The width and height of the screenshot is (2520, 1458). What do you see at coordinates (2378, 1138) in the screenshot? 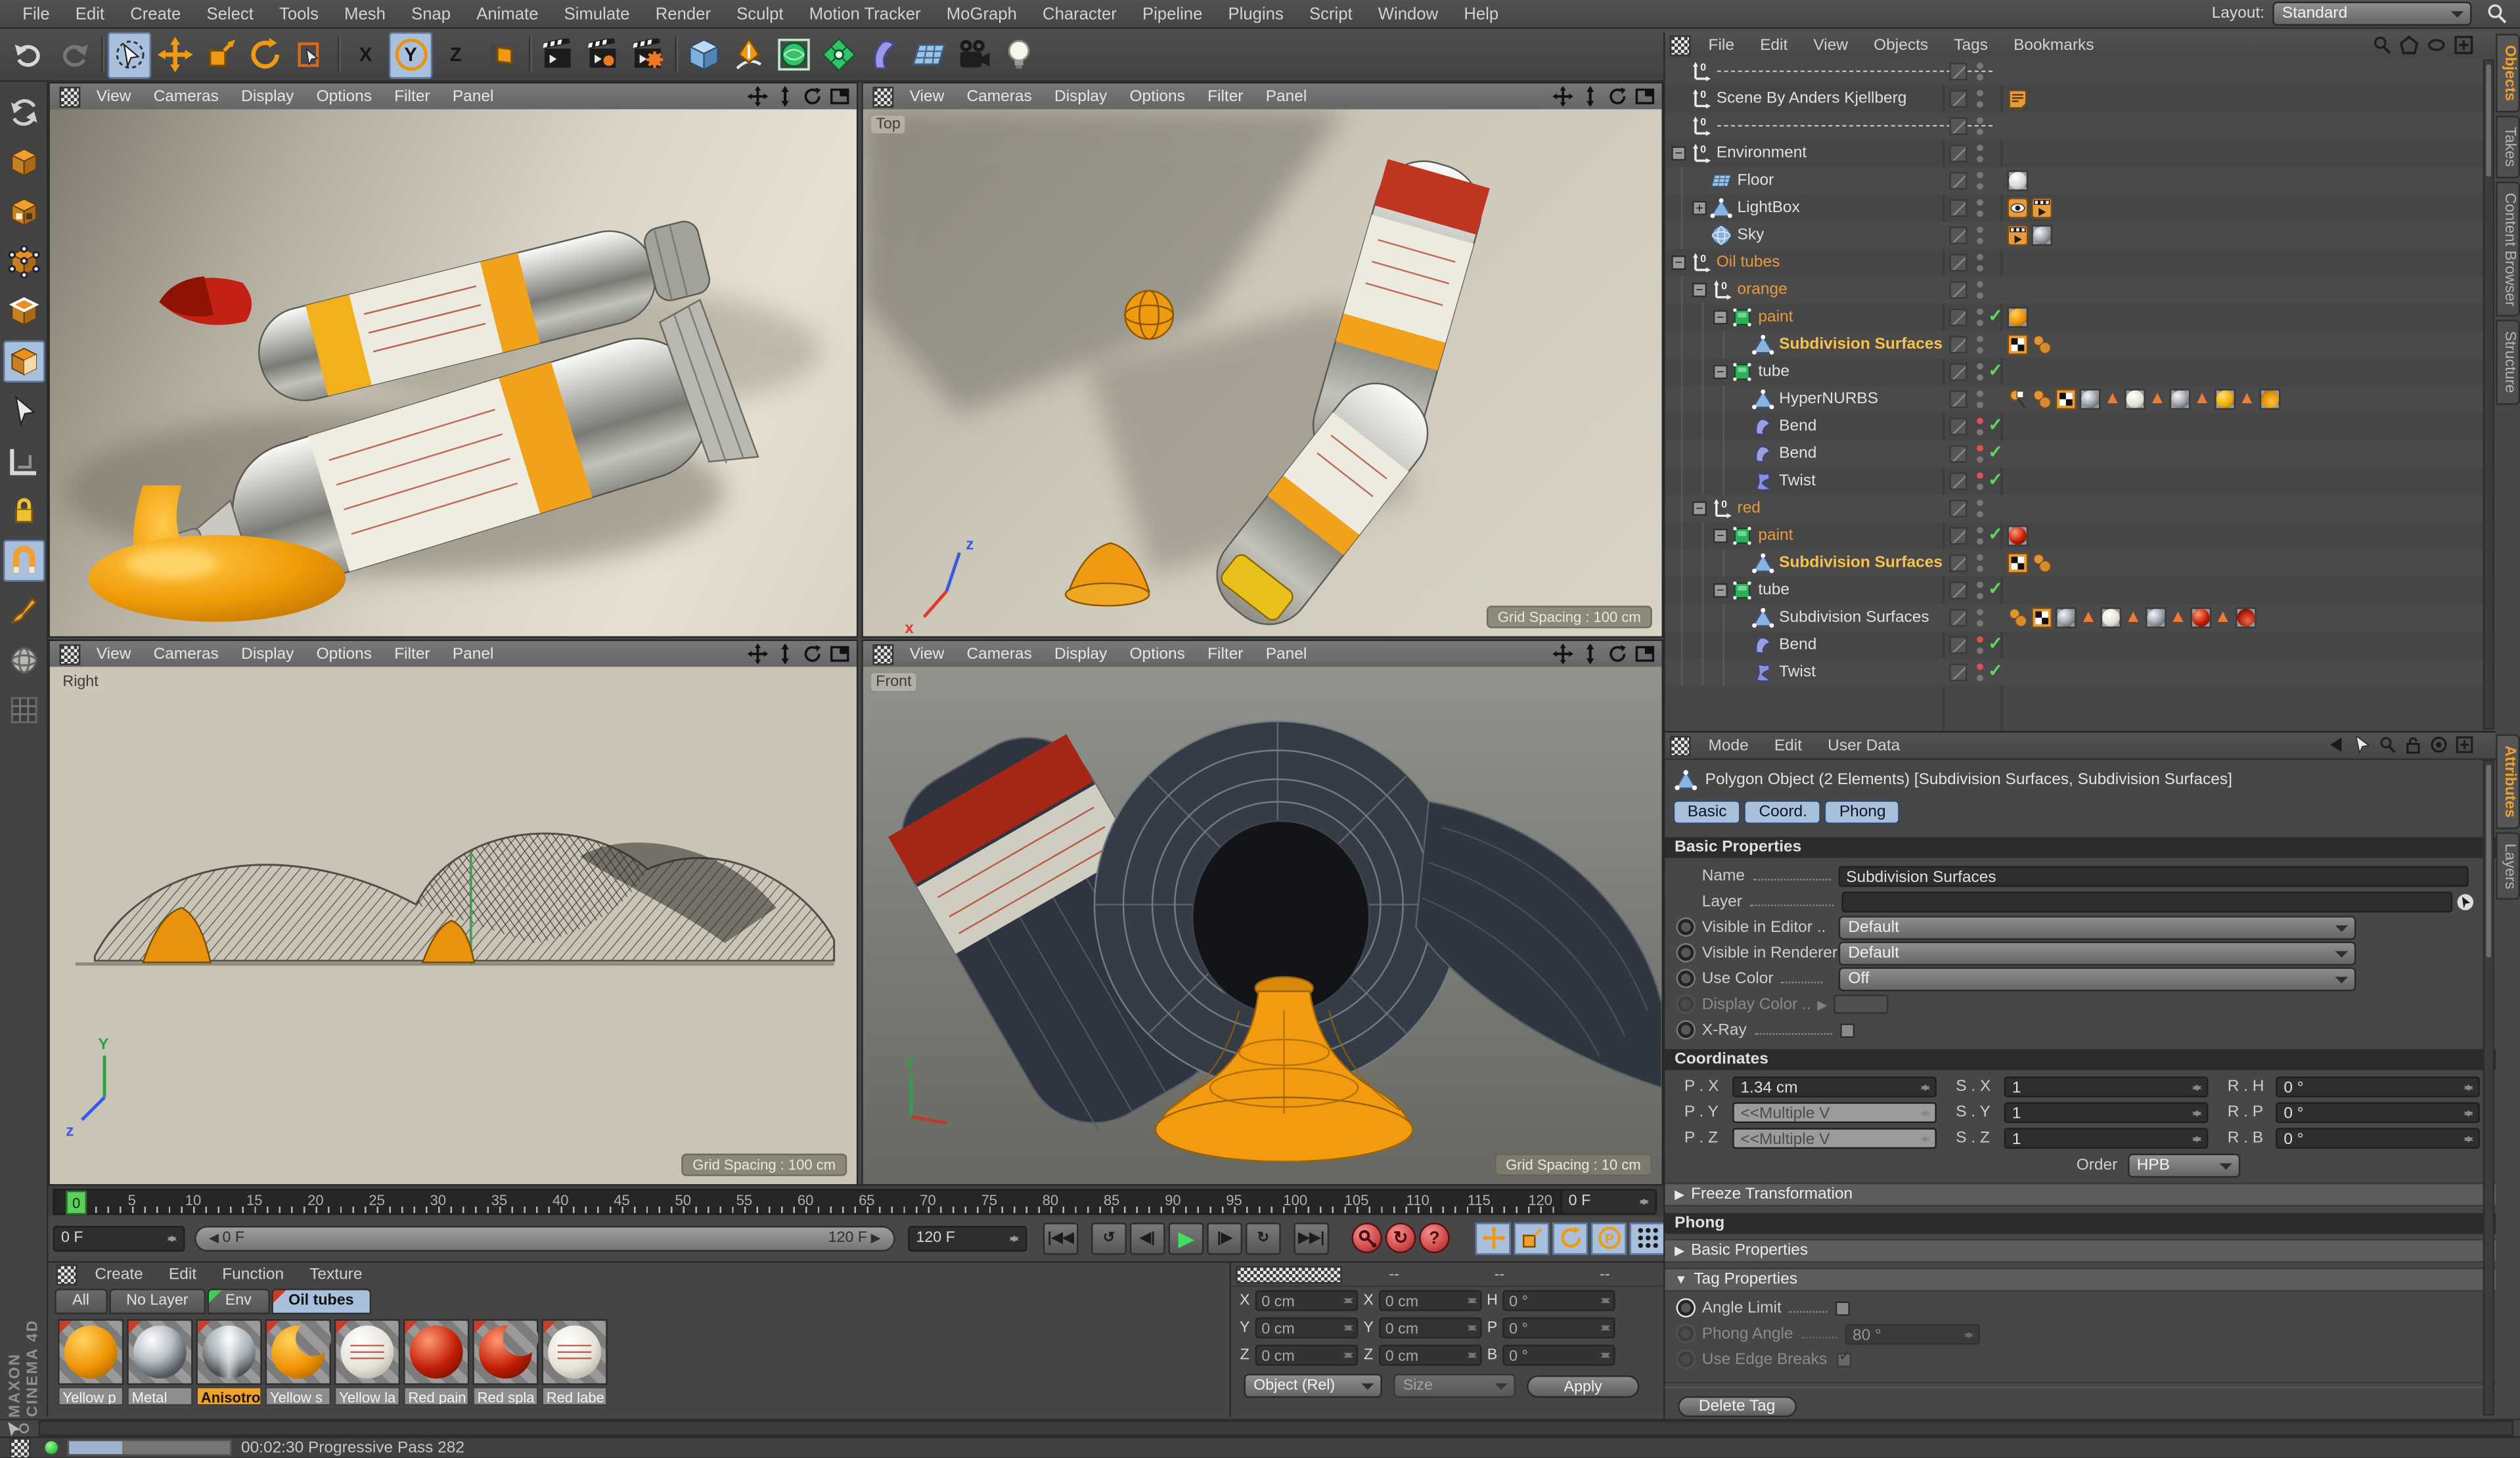
I see `coord-field-r-b: 0 °` at bounding box center [2378, 1138].